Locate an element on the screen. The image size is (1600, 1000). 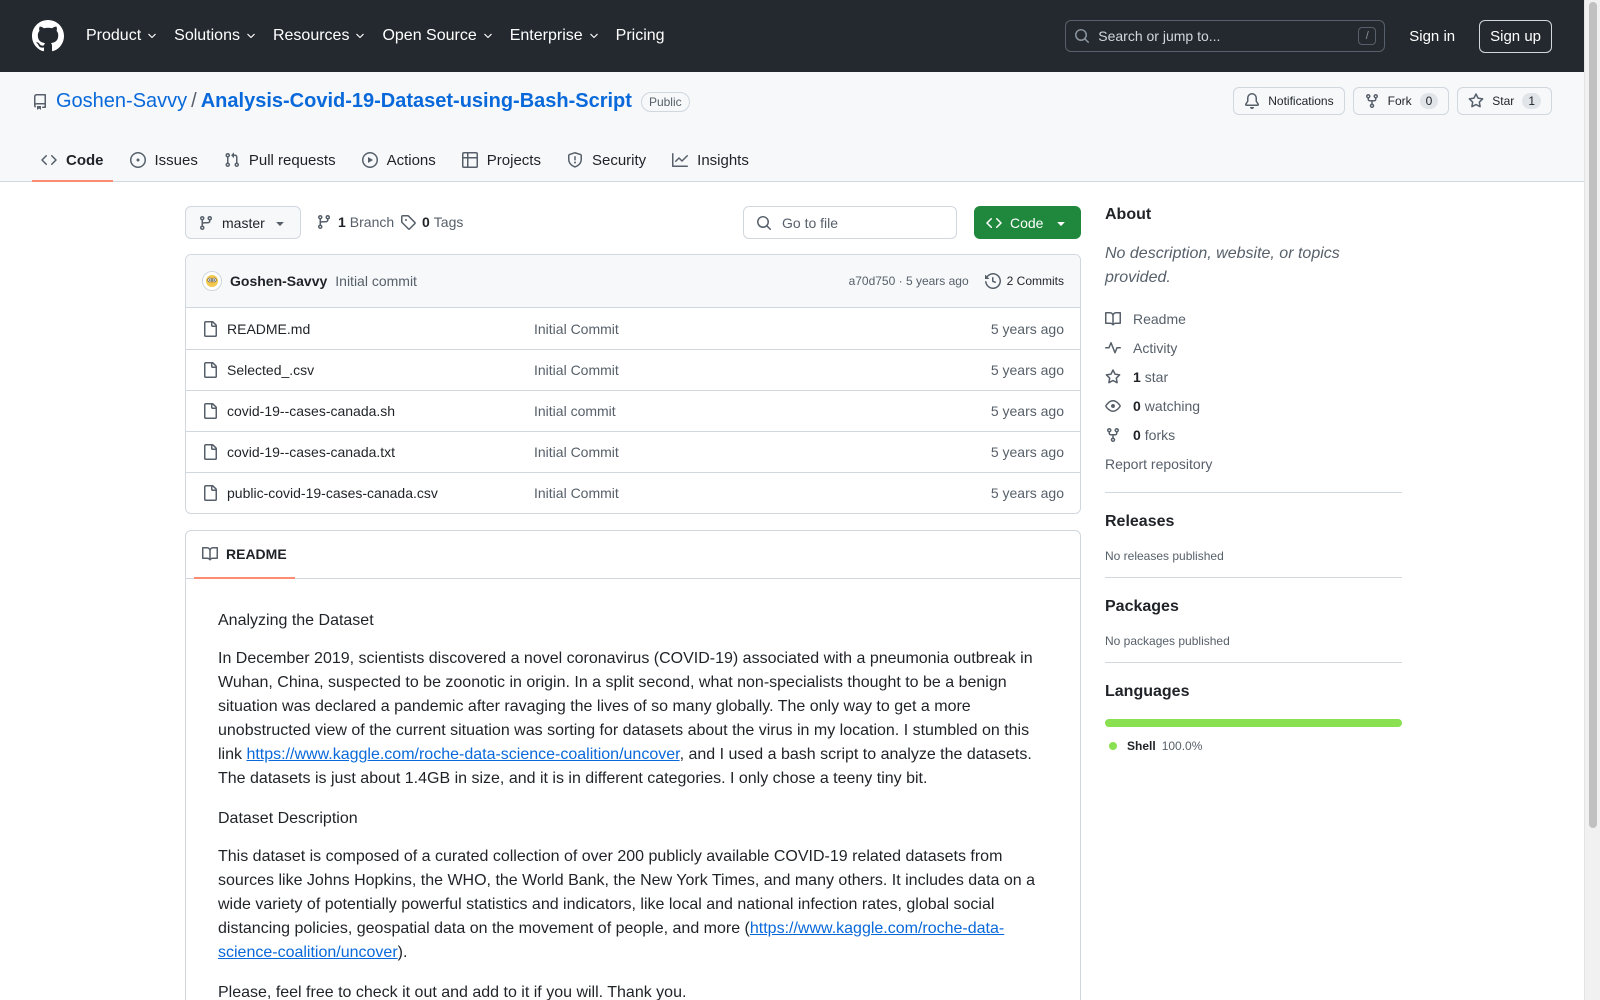
nav-resources: Resources is located at coordinates (319, 36).